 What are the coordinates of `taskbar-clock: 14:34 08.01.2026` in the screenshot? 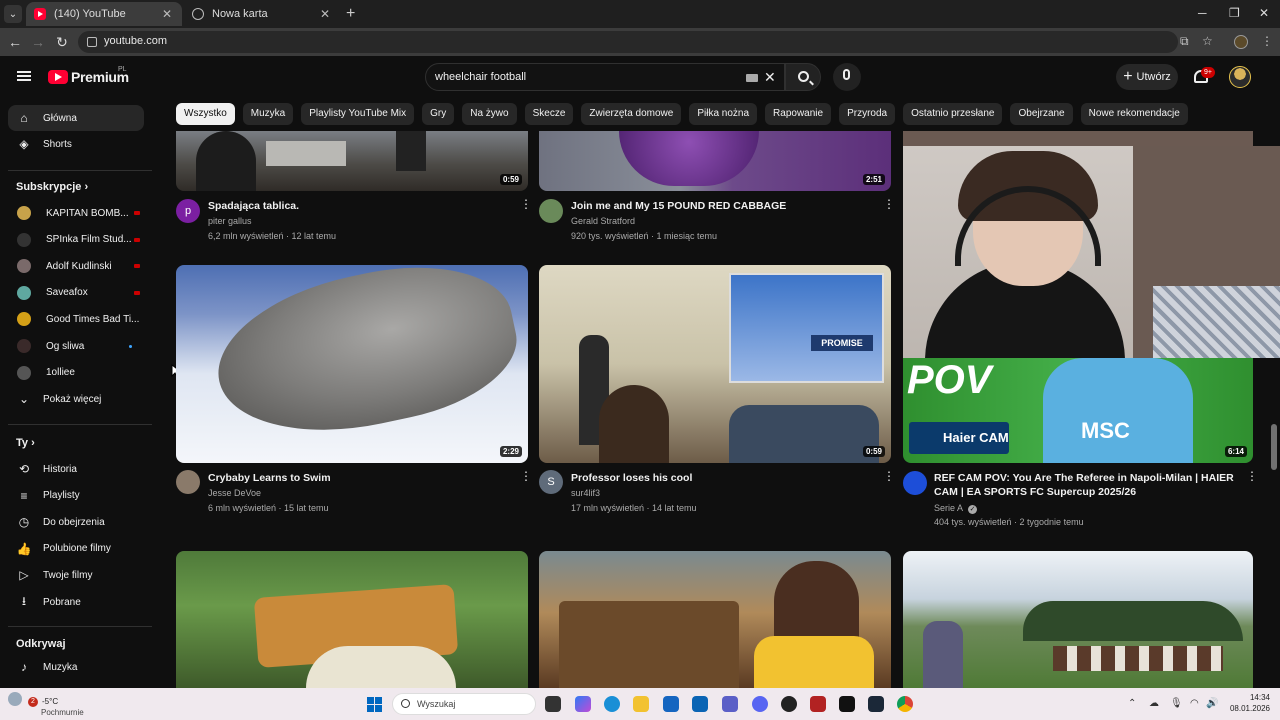 It's located at (1249, 703).